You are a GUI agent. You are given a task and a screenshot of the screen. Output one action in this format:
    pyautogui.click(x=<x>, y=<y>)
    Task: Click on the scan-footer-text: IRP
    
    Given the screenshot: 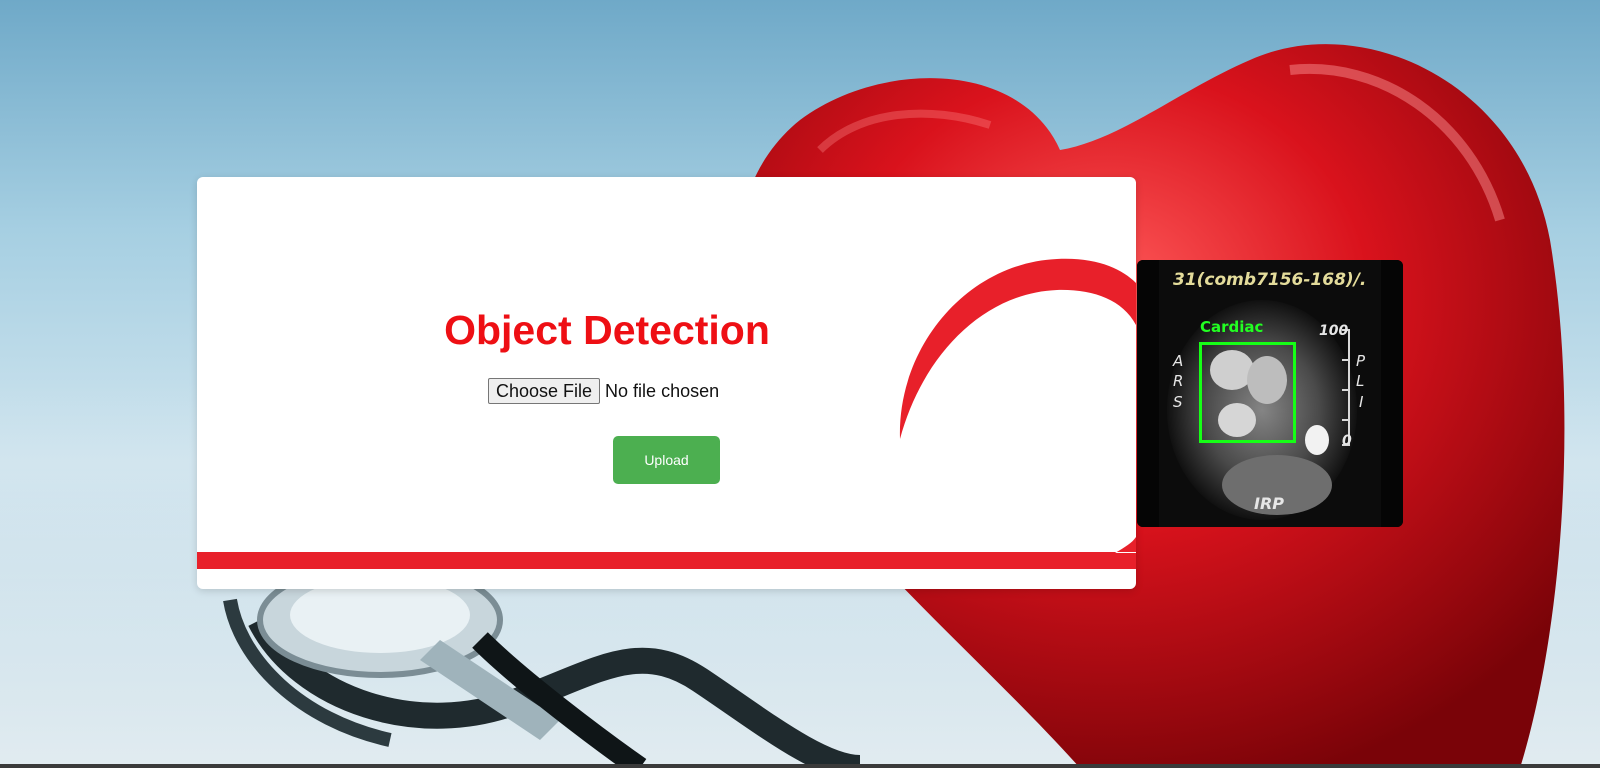 What is the action you would take?
    pyautogui.click(x=1269, y=503)
    